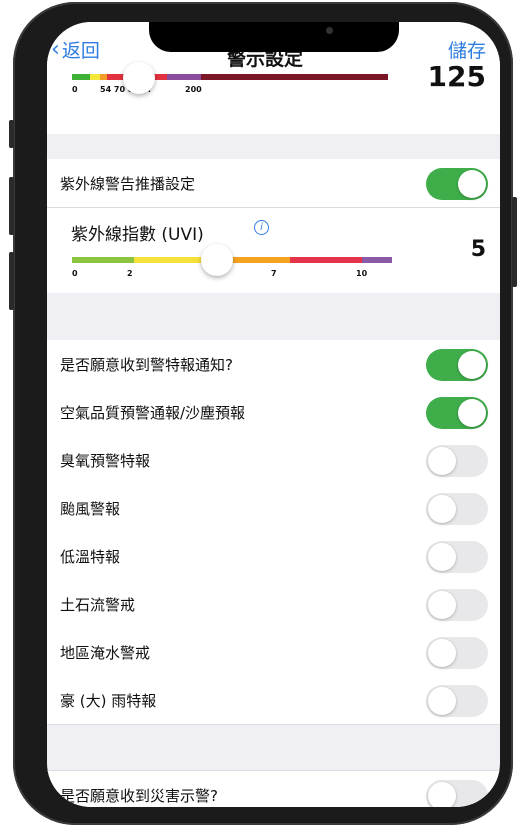  What do you see at coordinates (273, 700) in the screenshot?
I see `alert-row: 豪 (大) 雨特報` at bounding box center [273, 700].